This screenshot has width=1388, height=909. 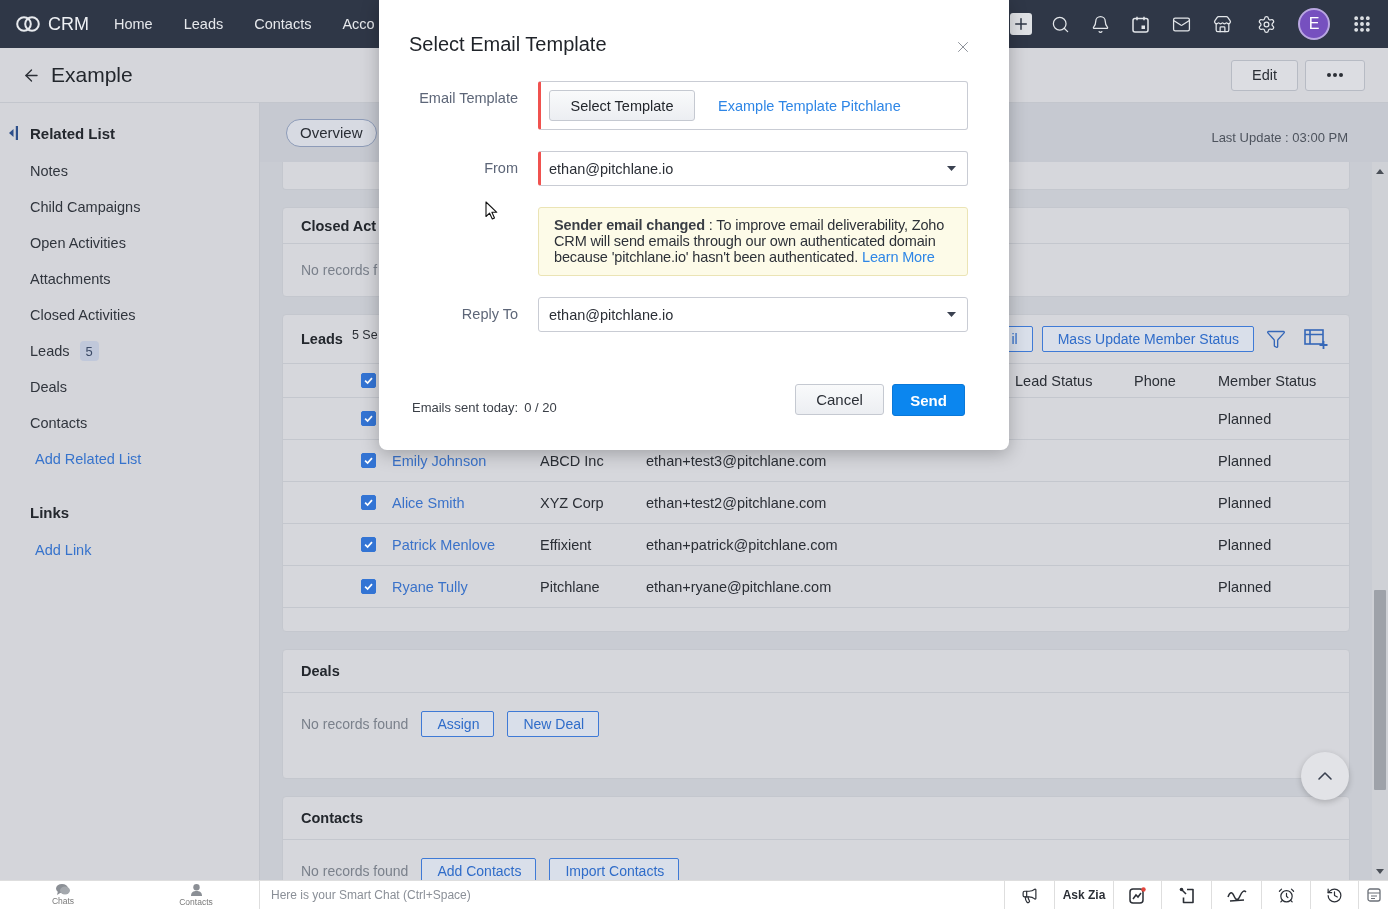 What do you see at coordinates (78, 243) in the screenshot?
I see `sidebar-item: Open Activities` at bounding box center [78, 243].